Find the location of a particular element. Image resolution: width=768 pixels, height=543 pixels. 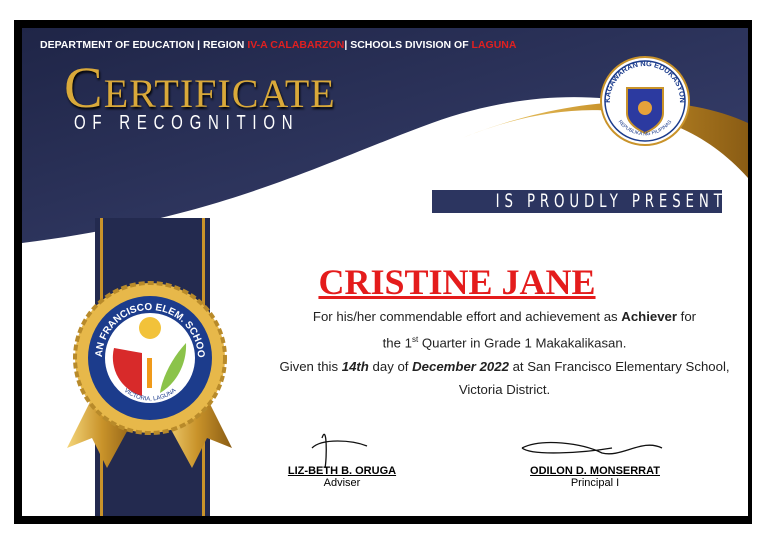

principal-signatory: ODILON D. MONSERRAT Principal I is located at coordinates (595, 477).